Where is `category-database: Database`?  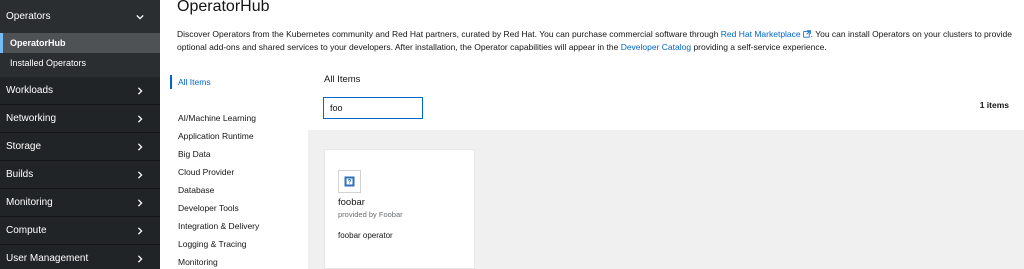
category-database: Database is located at coordinates (218, 190).